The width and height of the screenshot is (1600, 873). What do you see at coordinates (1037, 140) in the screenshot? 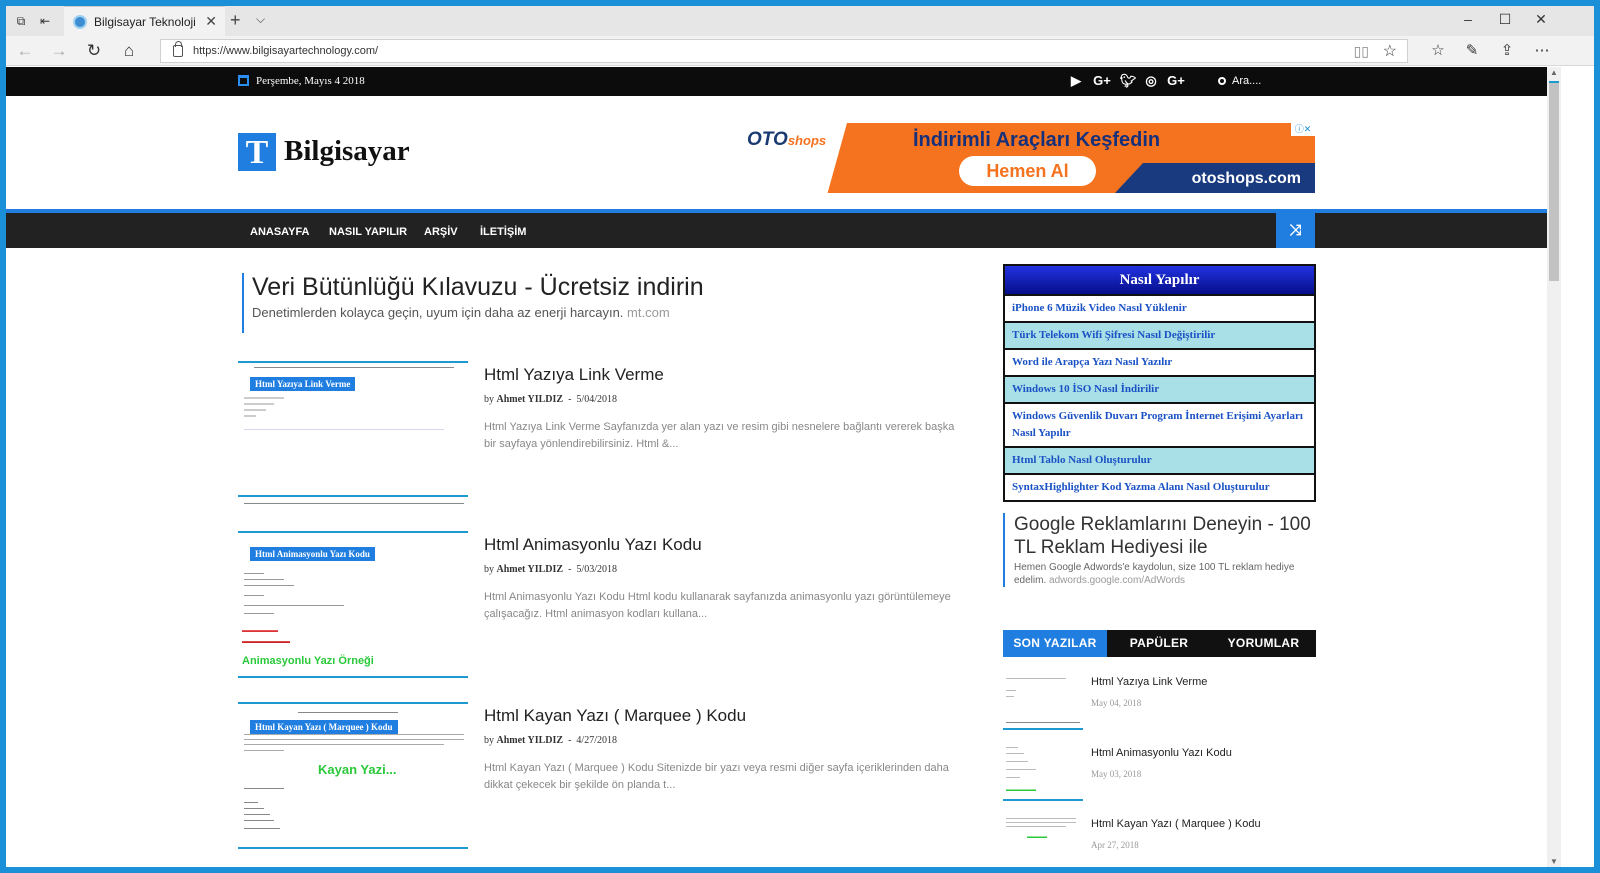
I see `ad-headline: İndirimli Araçları Keşfedin` at bounding box center [1037, 140].